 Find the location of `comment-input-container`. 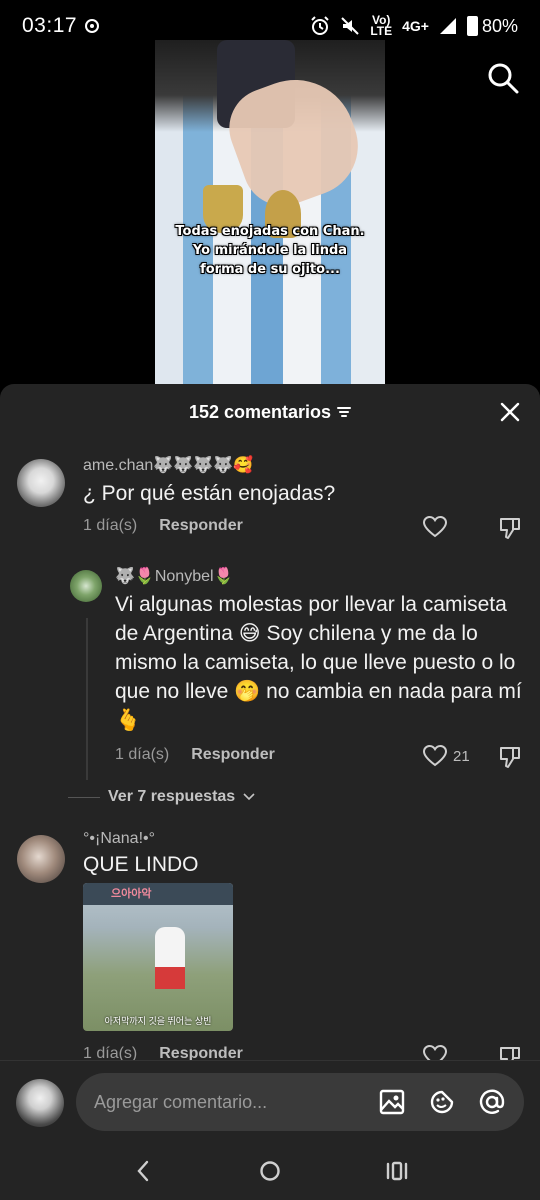

comment-input-container is located at coordinates (300, 1102).